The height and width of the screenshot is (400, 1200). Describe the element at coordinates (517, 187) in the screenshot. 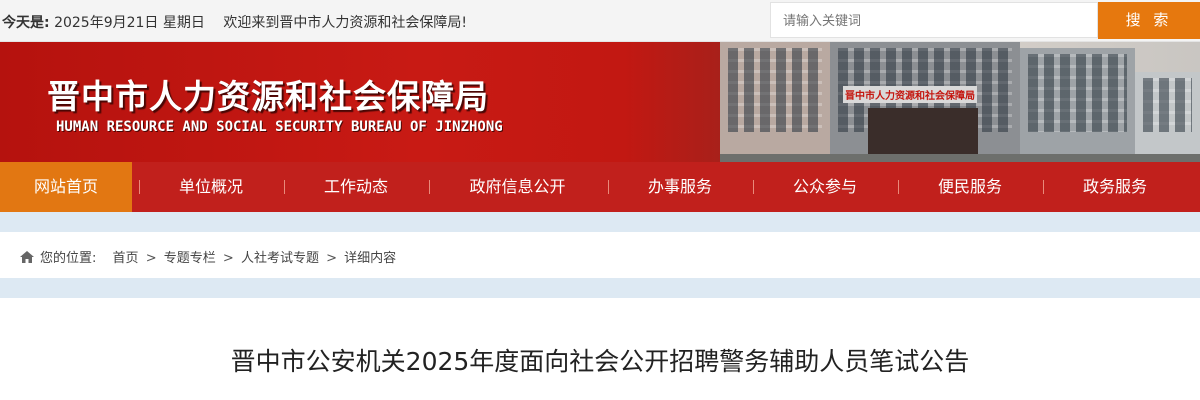

I see `nav-item-gov-info: 政府信息公开` at that location.